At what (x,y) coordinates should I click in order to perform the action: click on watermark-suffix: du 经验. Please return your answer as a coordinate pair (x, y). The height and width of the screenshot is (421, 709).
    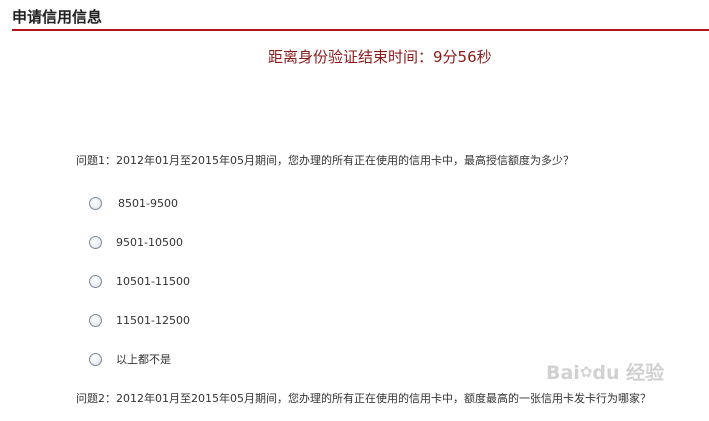
    Looking at the image, I should click on (628, 373).